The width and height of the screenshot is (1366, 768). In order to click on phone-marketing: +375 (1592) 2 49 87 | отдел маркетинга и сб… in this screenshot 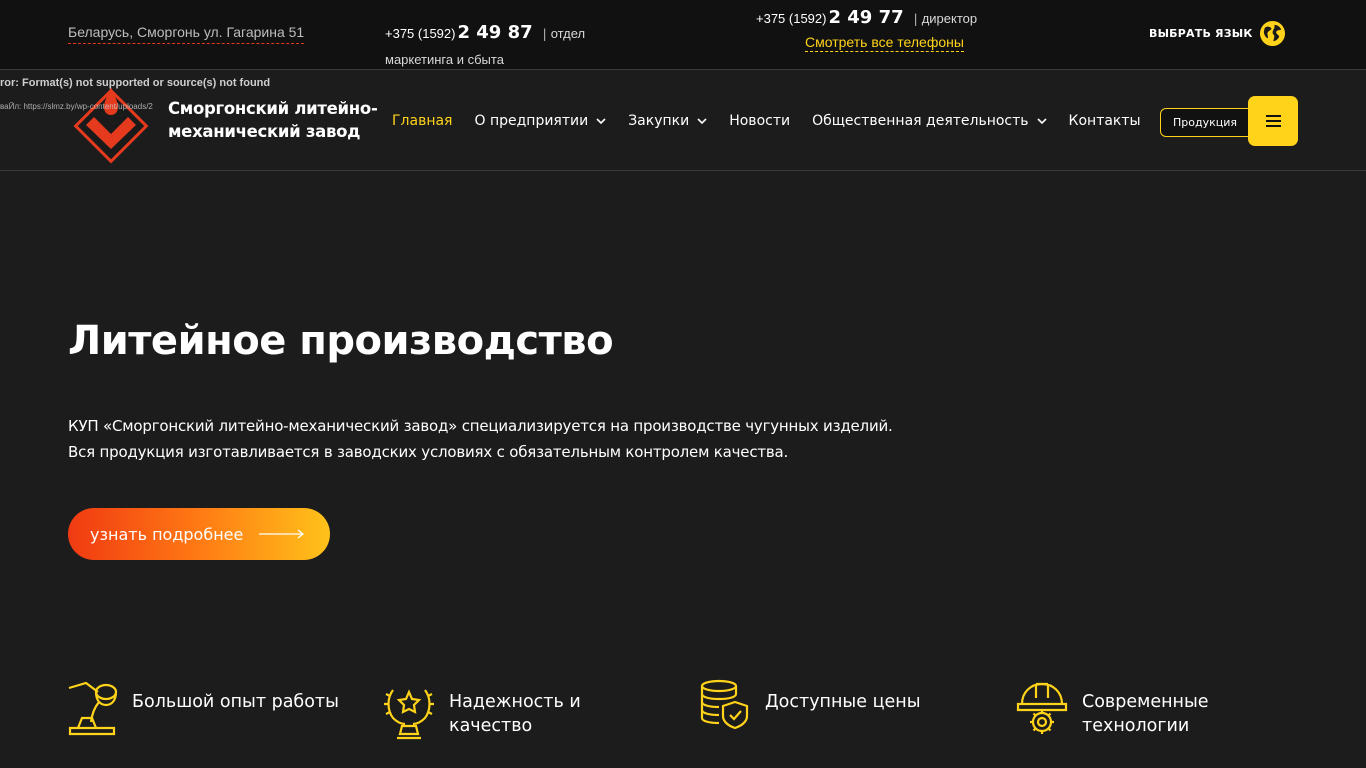, I will do `click(500, 46)`.